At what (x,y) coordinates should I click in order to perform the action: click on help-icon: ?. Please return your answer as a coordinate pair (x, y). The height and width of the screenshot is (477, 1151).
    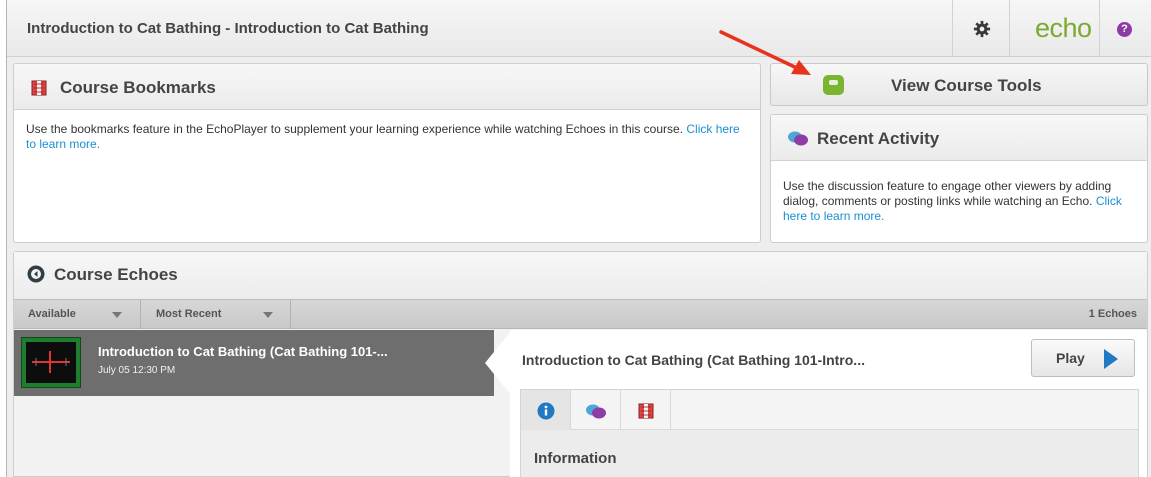
    Looking at the image, I should click on (1124, 29).